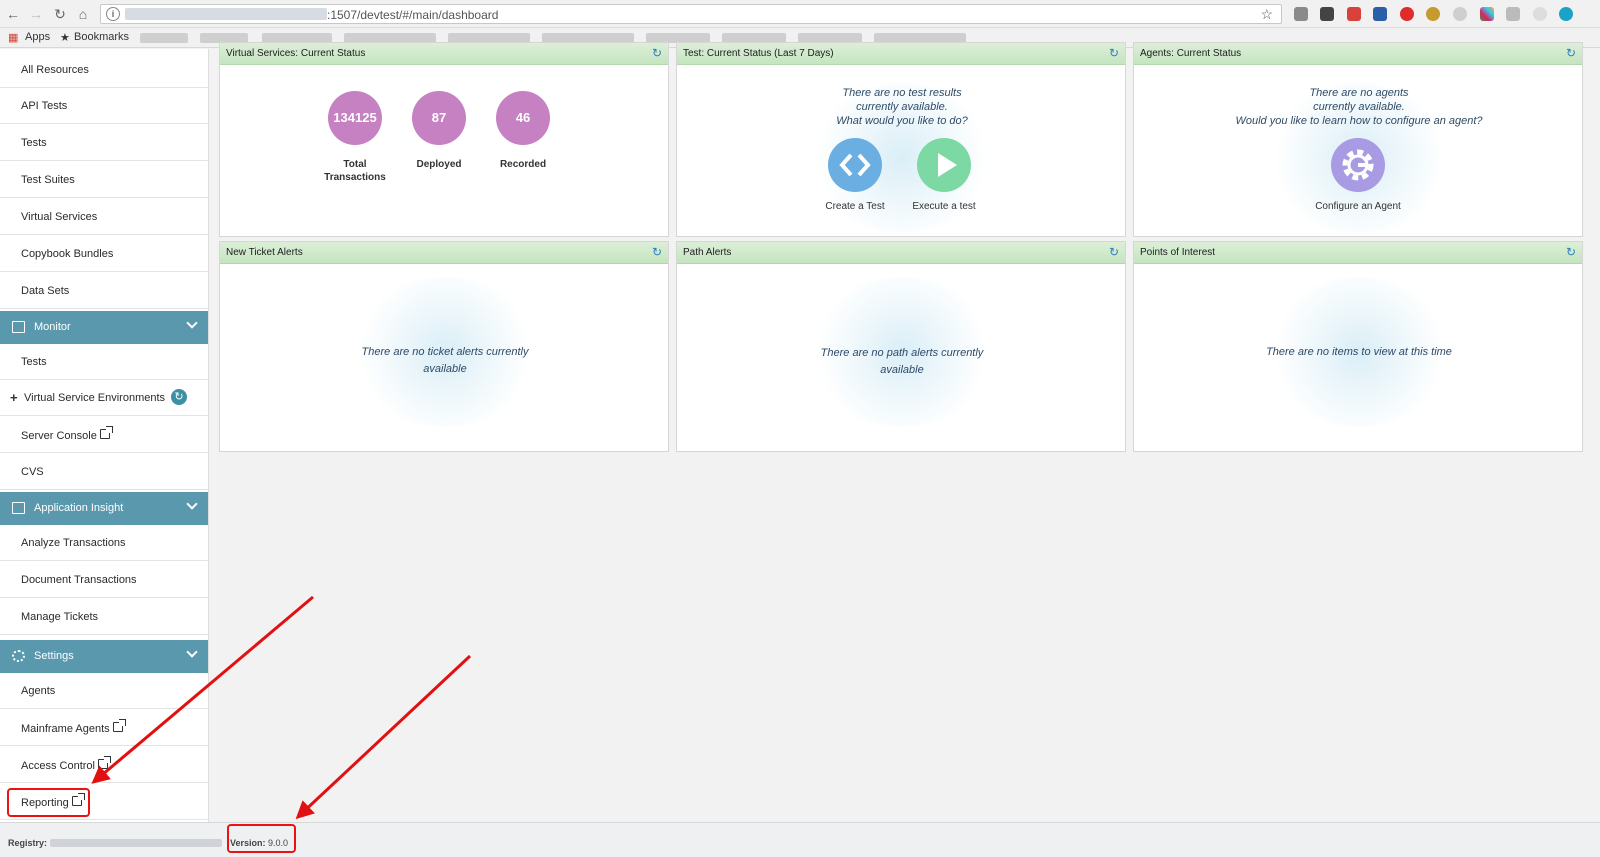 This screenshot has height=857, width=1600. I want to click on annotation-highlight-version, so click(261, 838).